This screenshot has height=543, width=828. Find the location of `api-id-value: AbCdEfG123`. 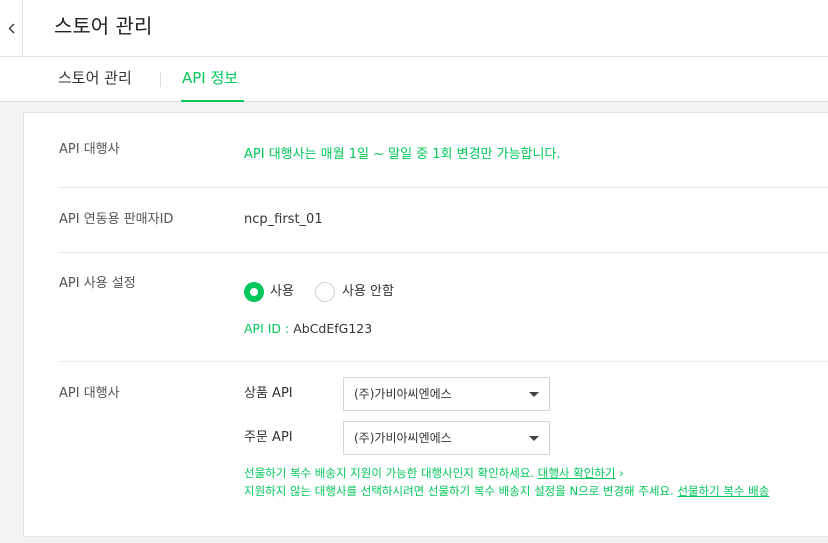

api-id-value: AbCdEfG123 is located at coordinates (333, 328).